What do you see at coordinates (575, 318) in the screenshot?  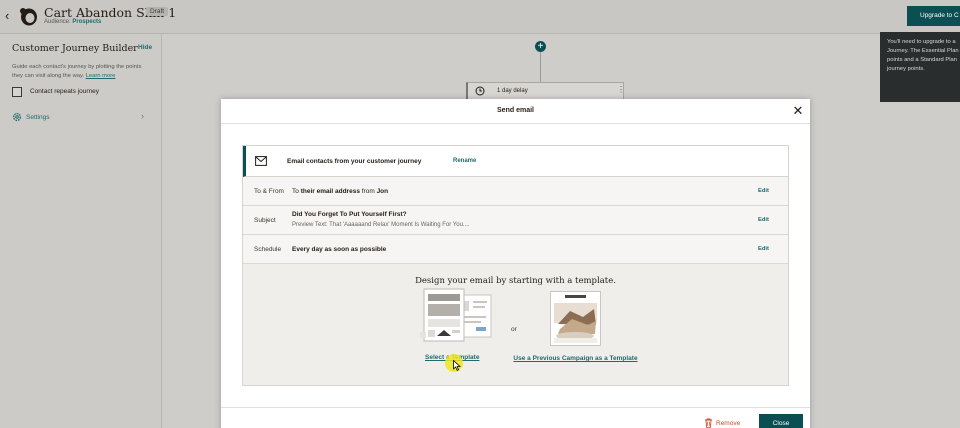 I see `previous-campaign-thumbnail` at bounding box center [575, 318].